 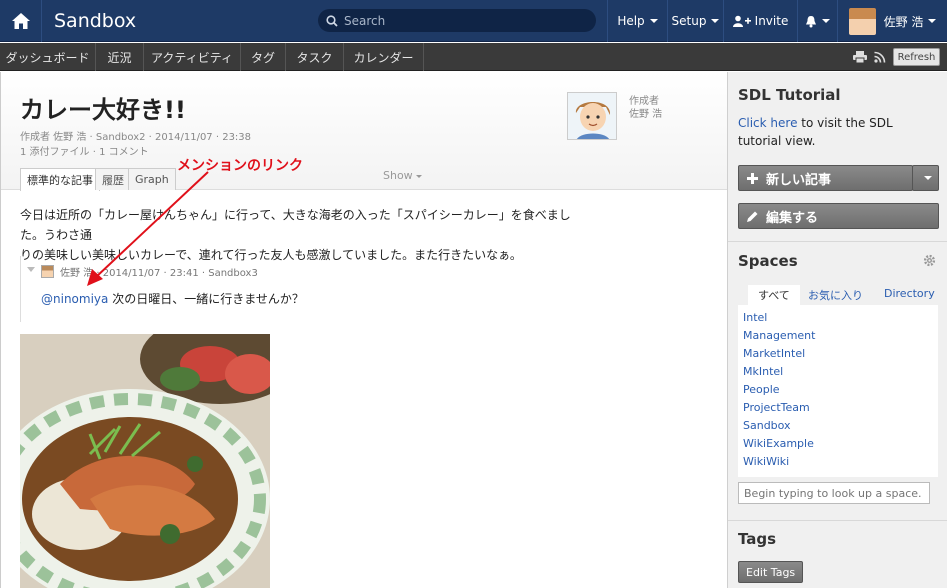 What do you see at coordinates (767, 425) in the screenshot?
I see `space-item-sandbox: Sandbox` at bounding box center [767, 425].